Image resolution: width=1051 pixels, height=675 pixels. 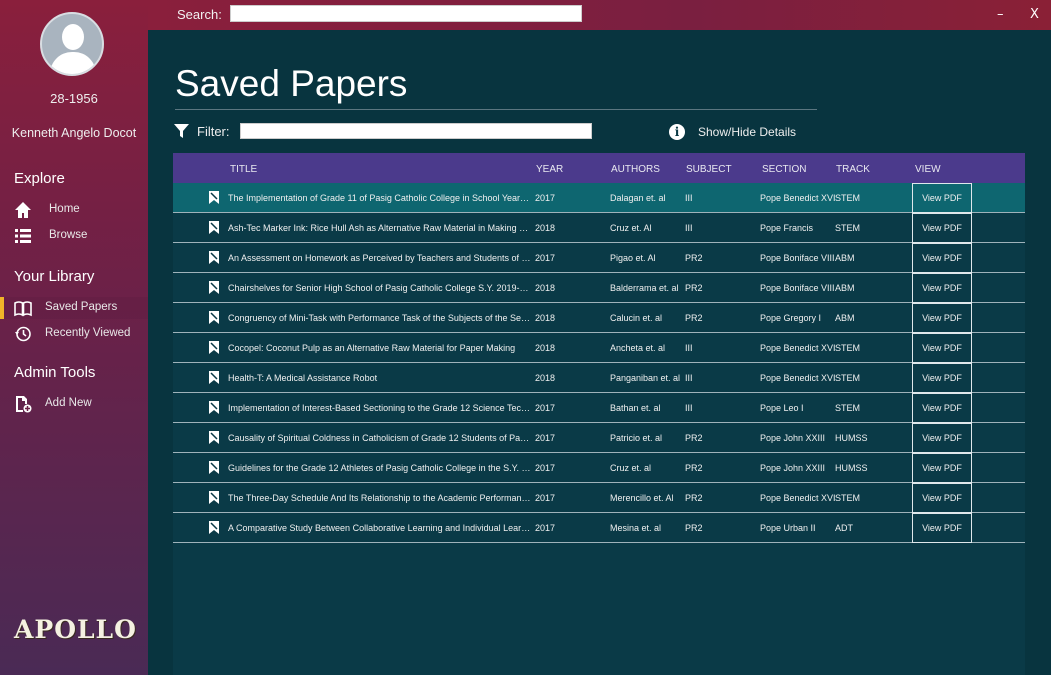 What do you see at coordinates (633, 258) in the screenshot?
I see `cell-authors: Pigao et. Al` at bounding box center [633, 258].